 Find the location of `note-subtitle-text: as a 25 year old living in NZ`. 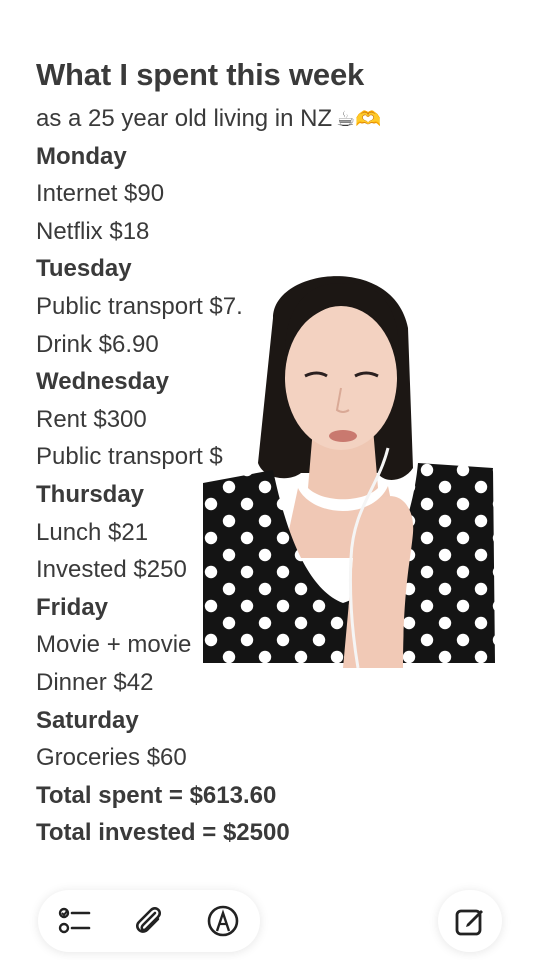

note-subtitle-text: as a 25 year old living in NZ is located at coordinates (184, 118).